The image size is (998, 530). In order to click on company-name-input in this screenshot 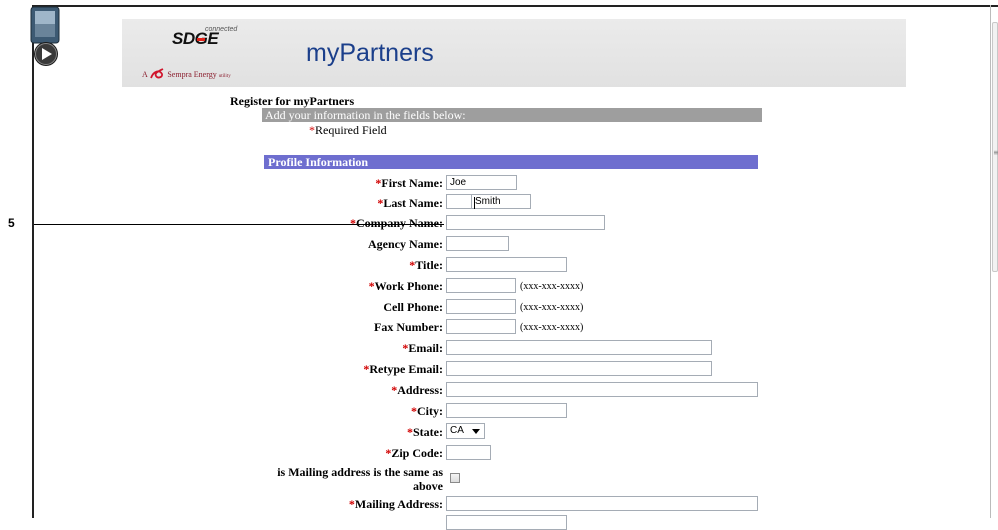, I will do `click(525, 222)`.